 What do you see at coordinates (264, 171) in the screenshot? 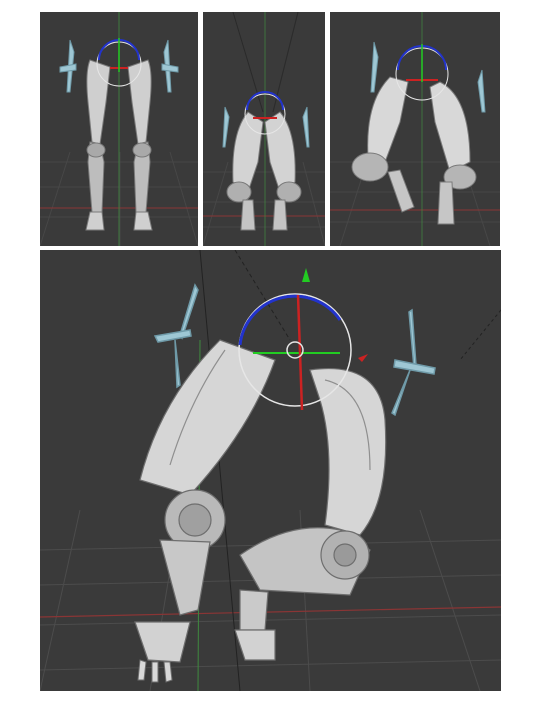
I see `leg-mesh` at bounding box center [264, 171].